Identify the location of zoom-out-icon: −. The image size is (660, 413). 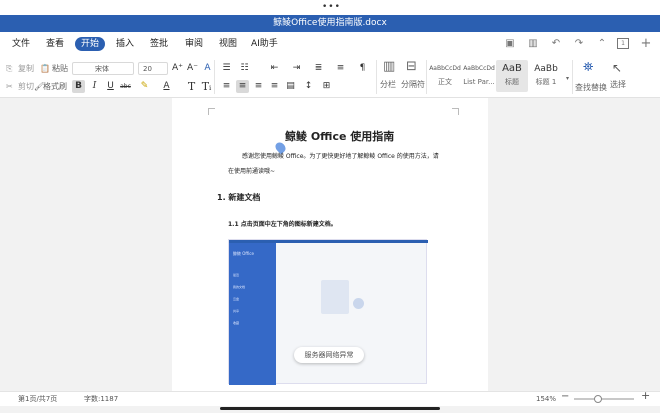
(565, 397).